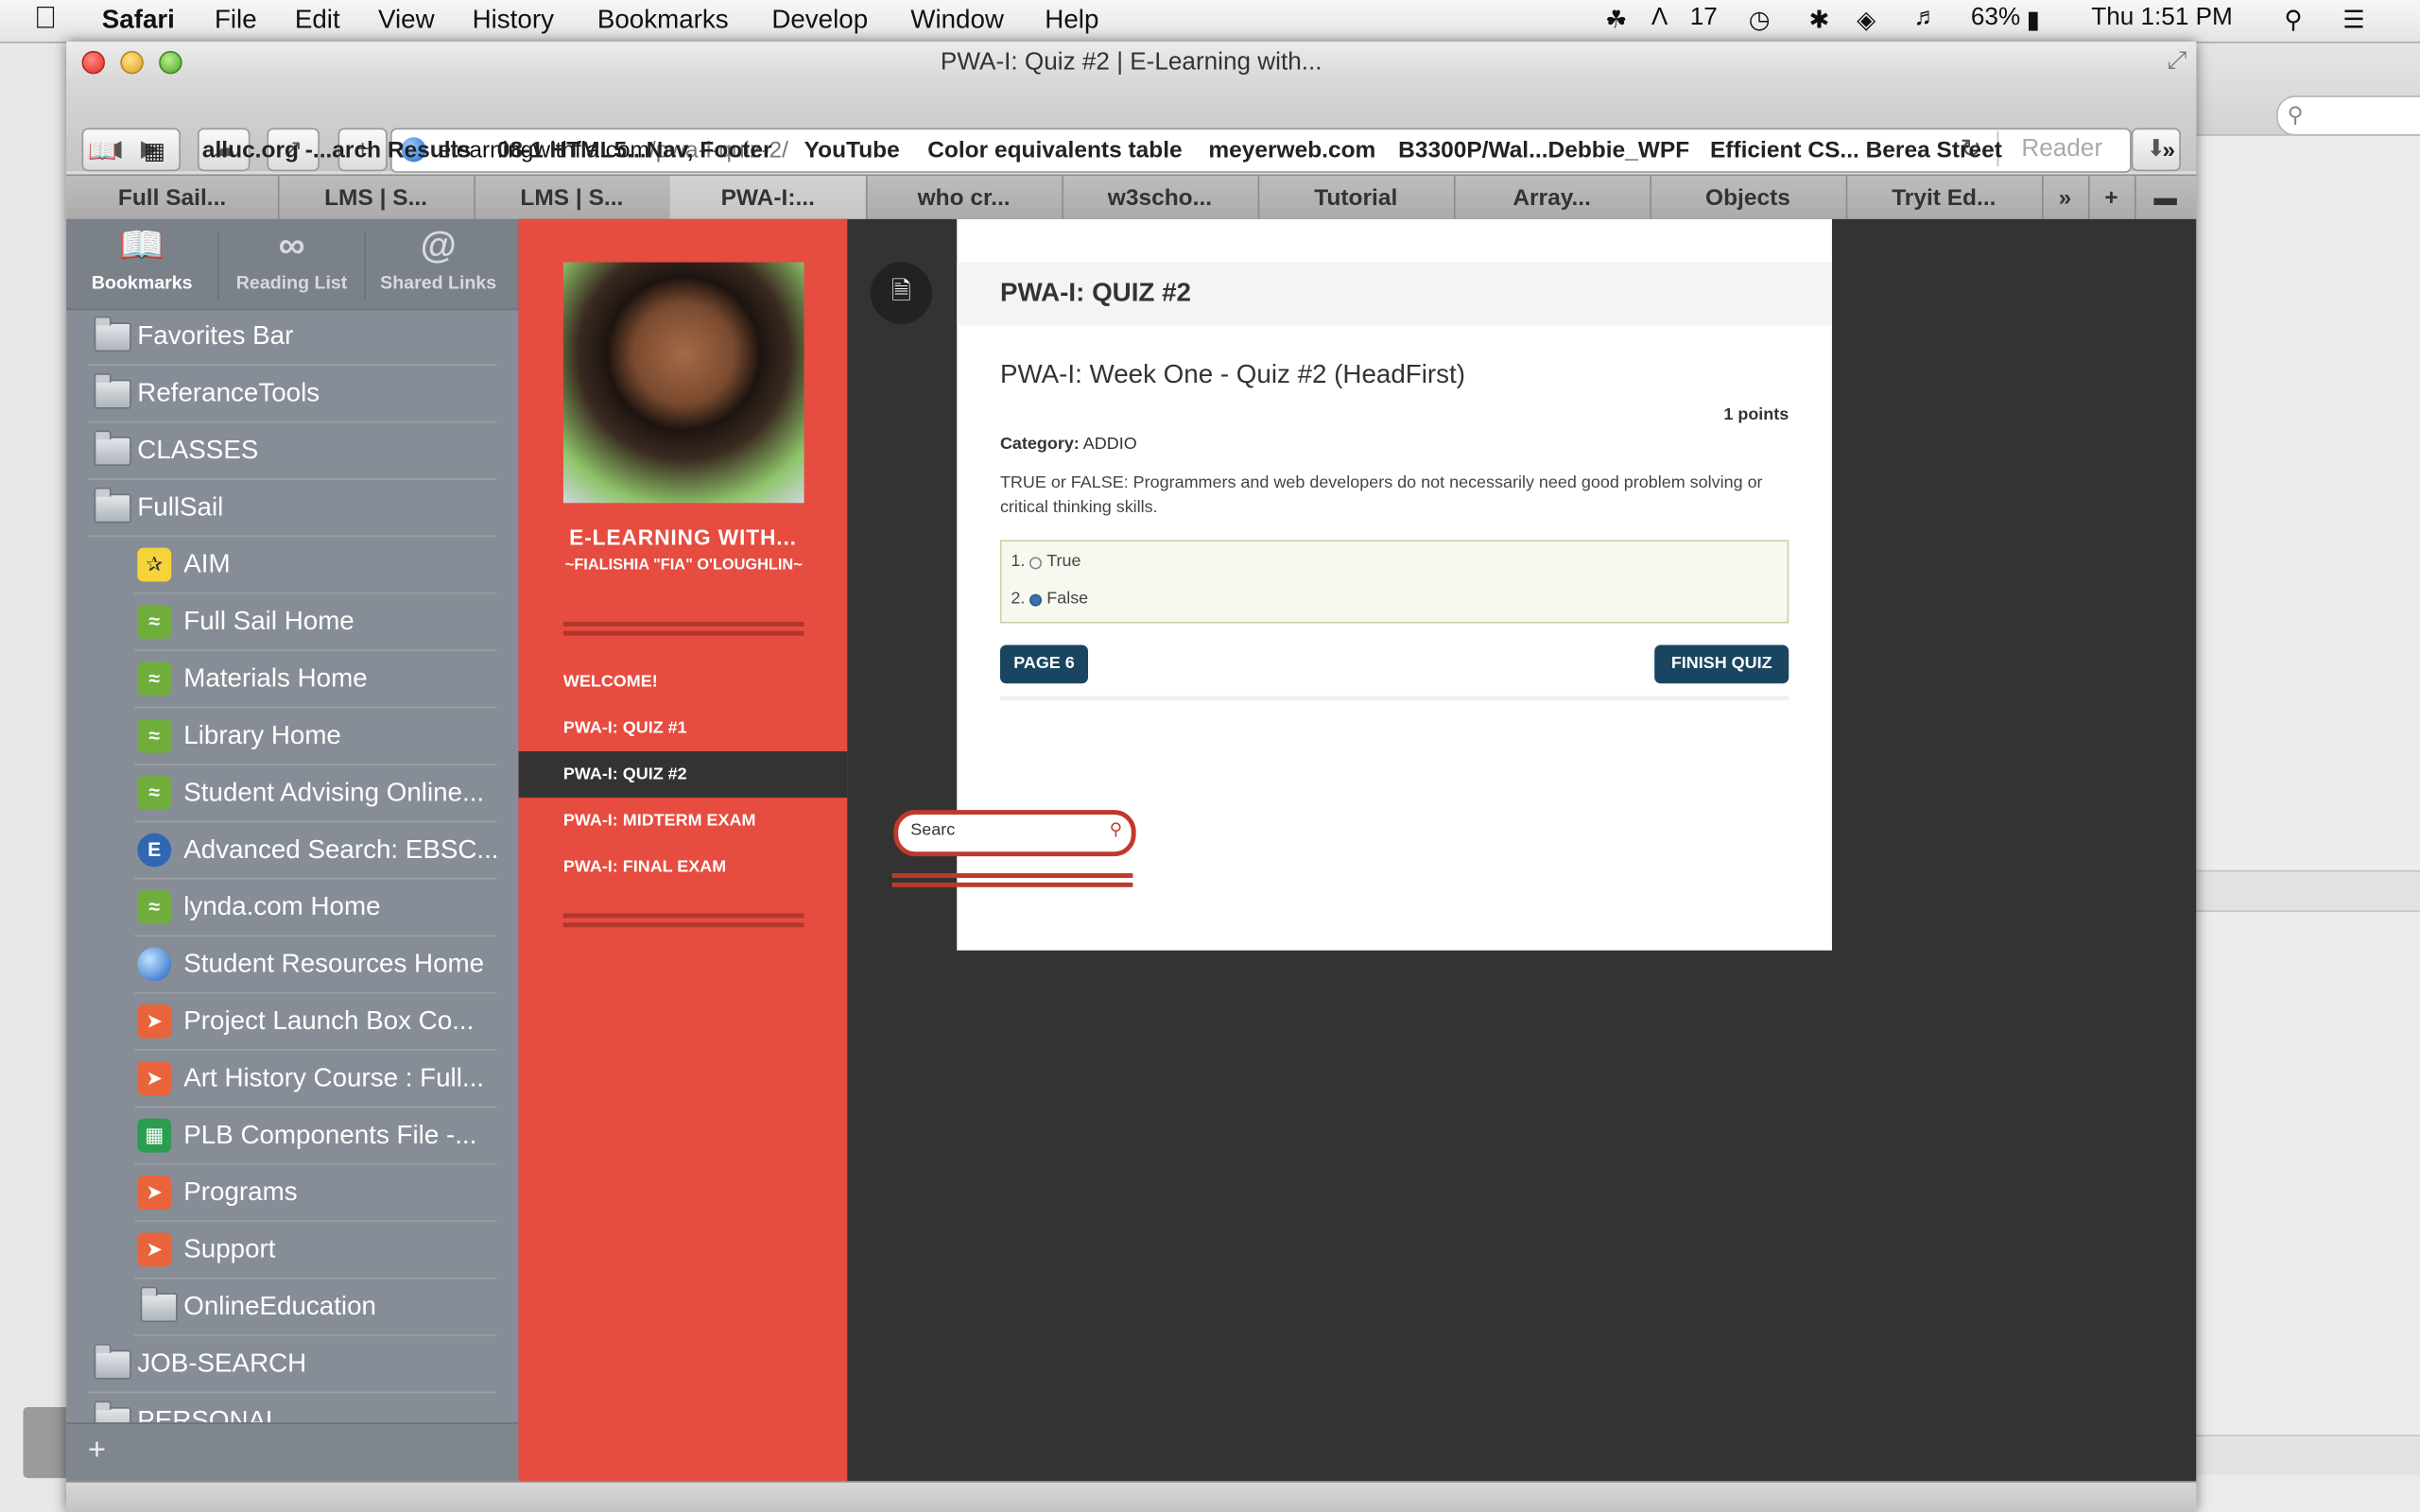 Image resolution: width=2420 pixels, height=1512 pixels. Describe the element at coordinates (439, 282) in the screenshot. I see `sidebar-tab-label: Shared Links` at that location.